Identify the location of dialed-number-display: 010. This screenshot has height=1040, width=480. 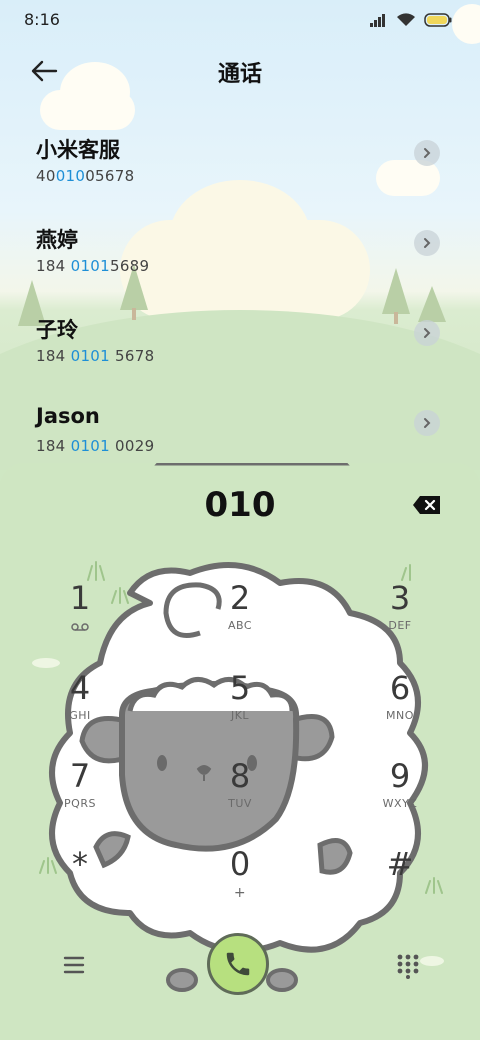
(240, 505).